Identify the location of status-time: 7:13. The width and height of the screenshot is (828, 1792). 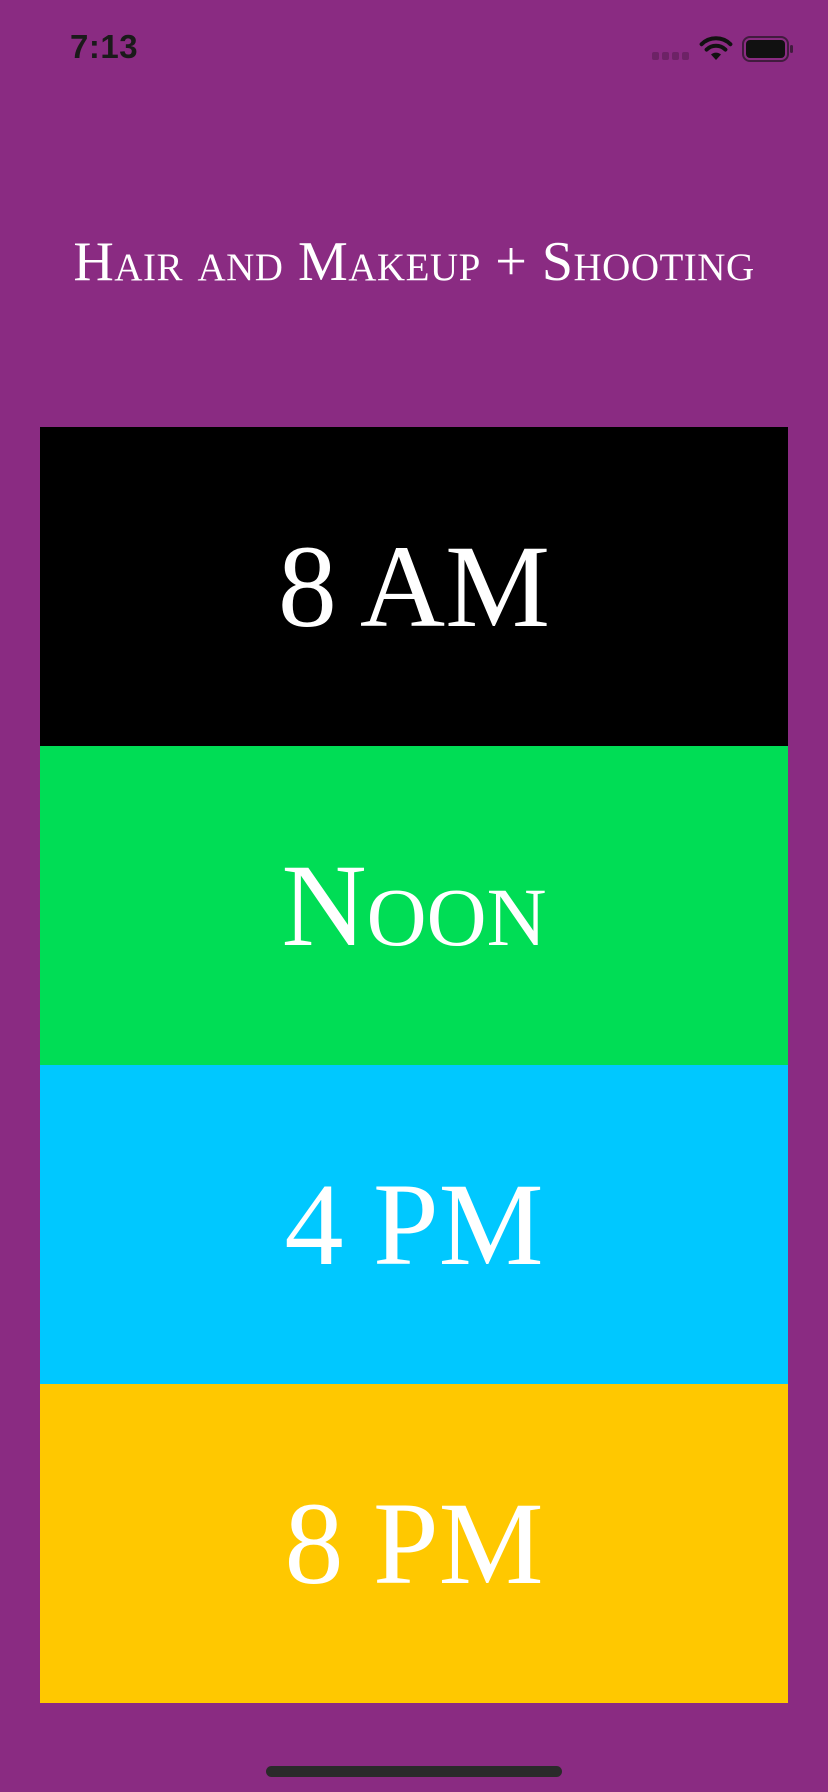
(104, 46).